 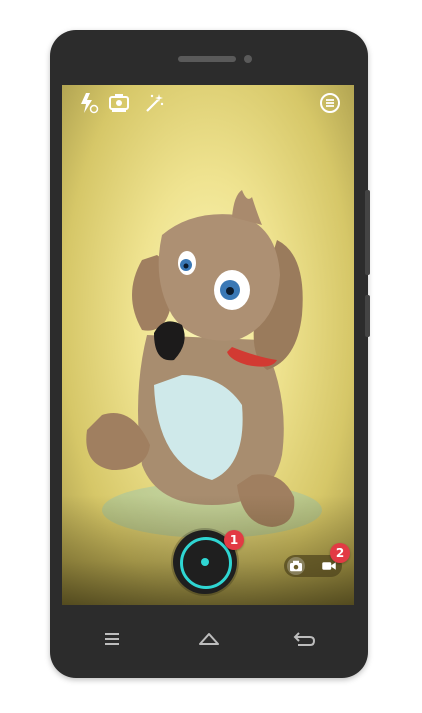 What do you see at coordinates (296, 566) in the screenshot?
I see `photo-camera-icon` at bounding box center [296, 566].